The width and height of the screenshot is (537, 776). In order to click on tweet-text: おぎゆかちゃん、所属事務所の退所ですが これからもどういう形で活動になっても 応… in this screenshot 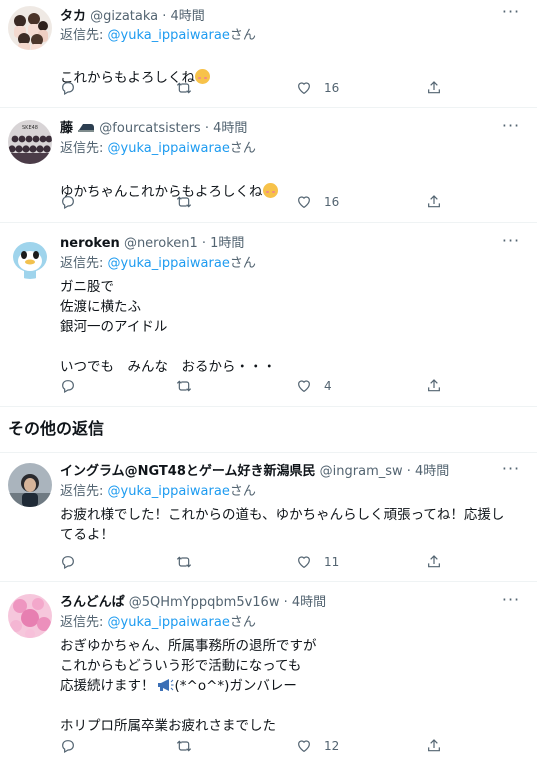, I will do `click(285, 686)`.